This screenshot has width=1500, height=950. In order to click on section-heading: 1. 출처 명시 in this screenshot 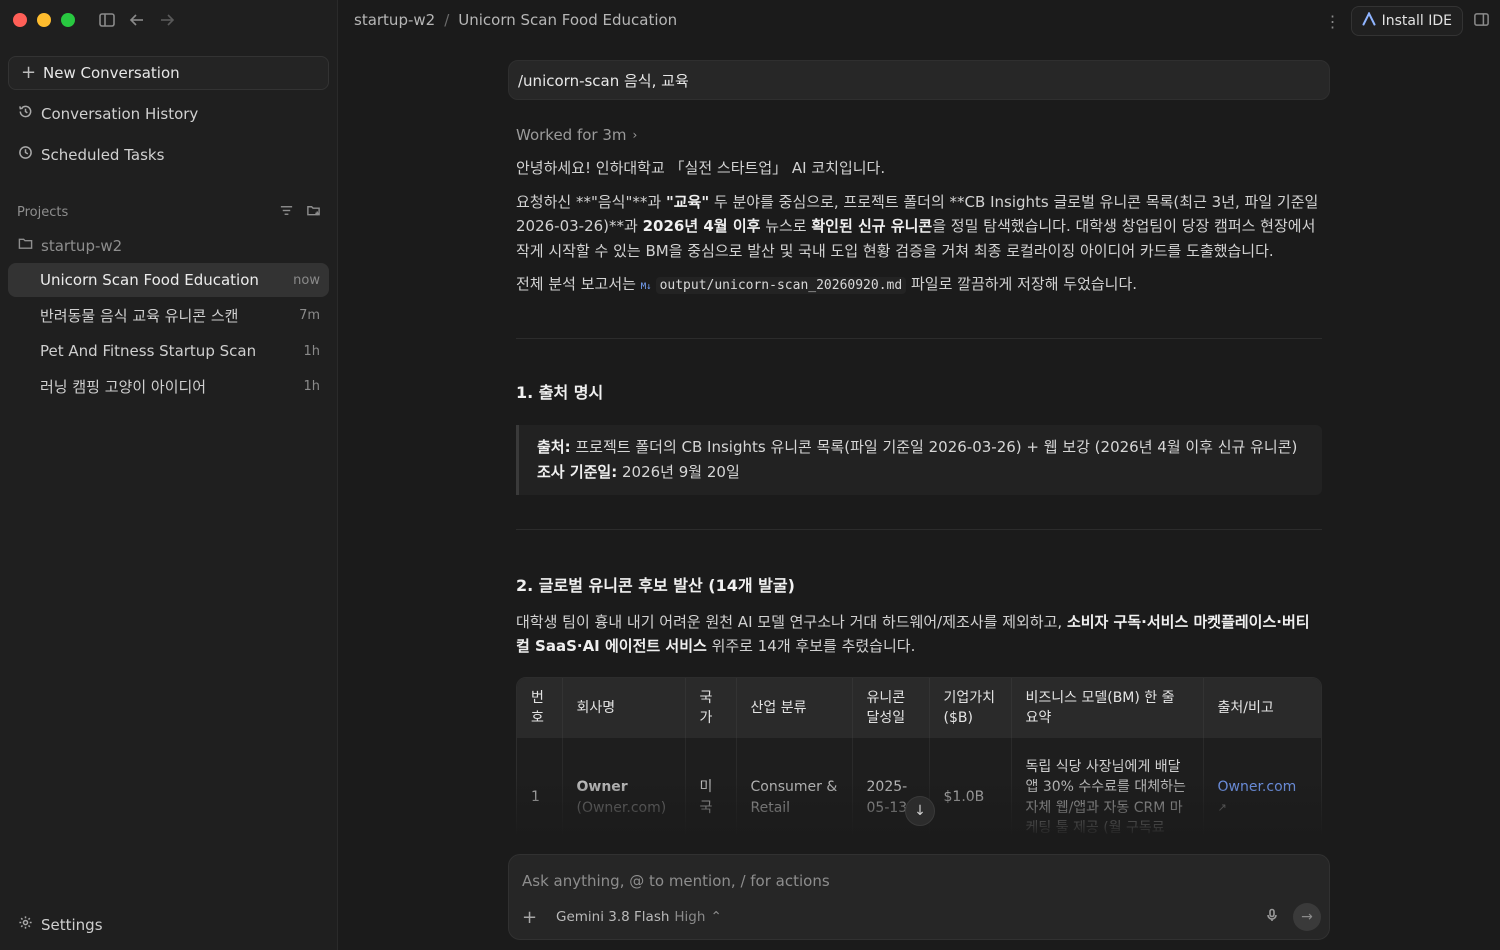, I will do `click(560, 392)`.